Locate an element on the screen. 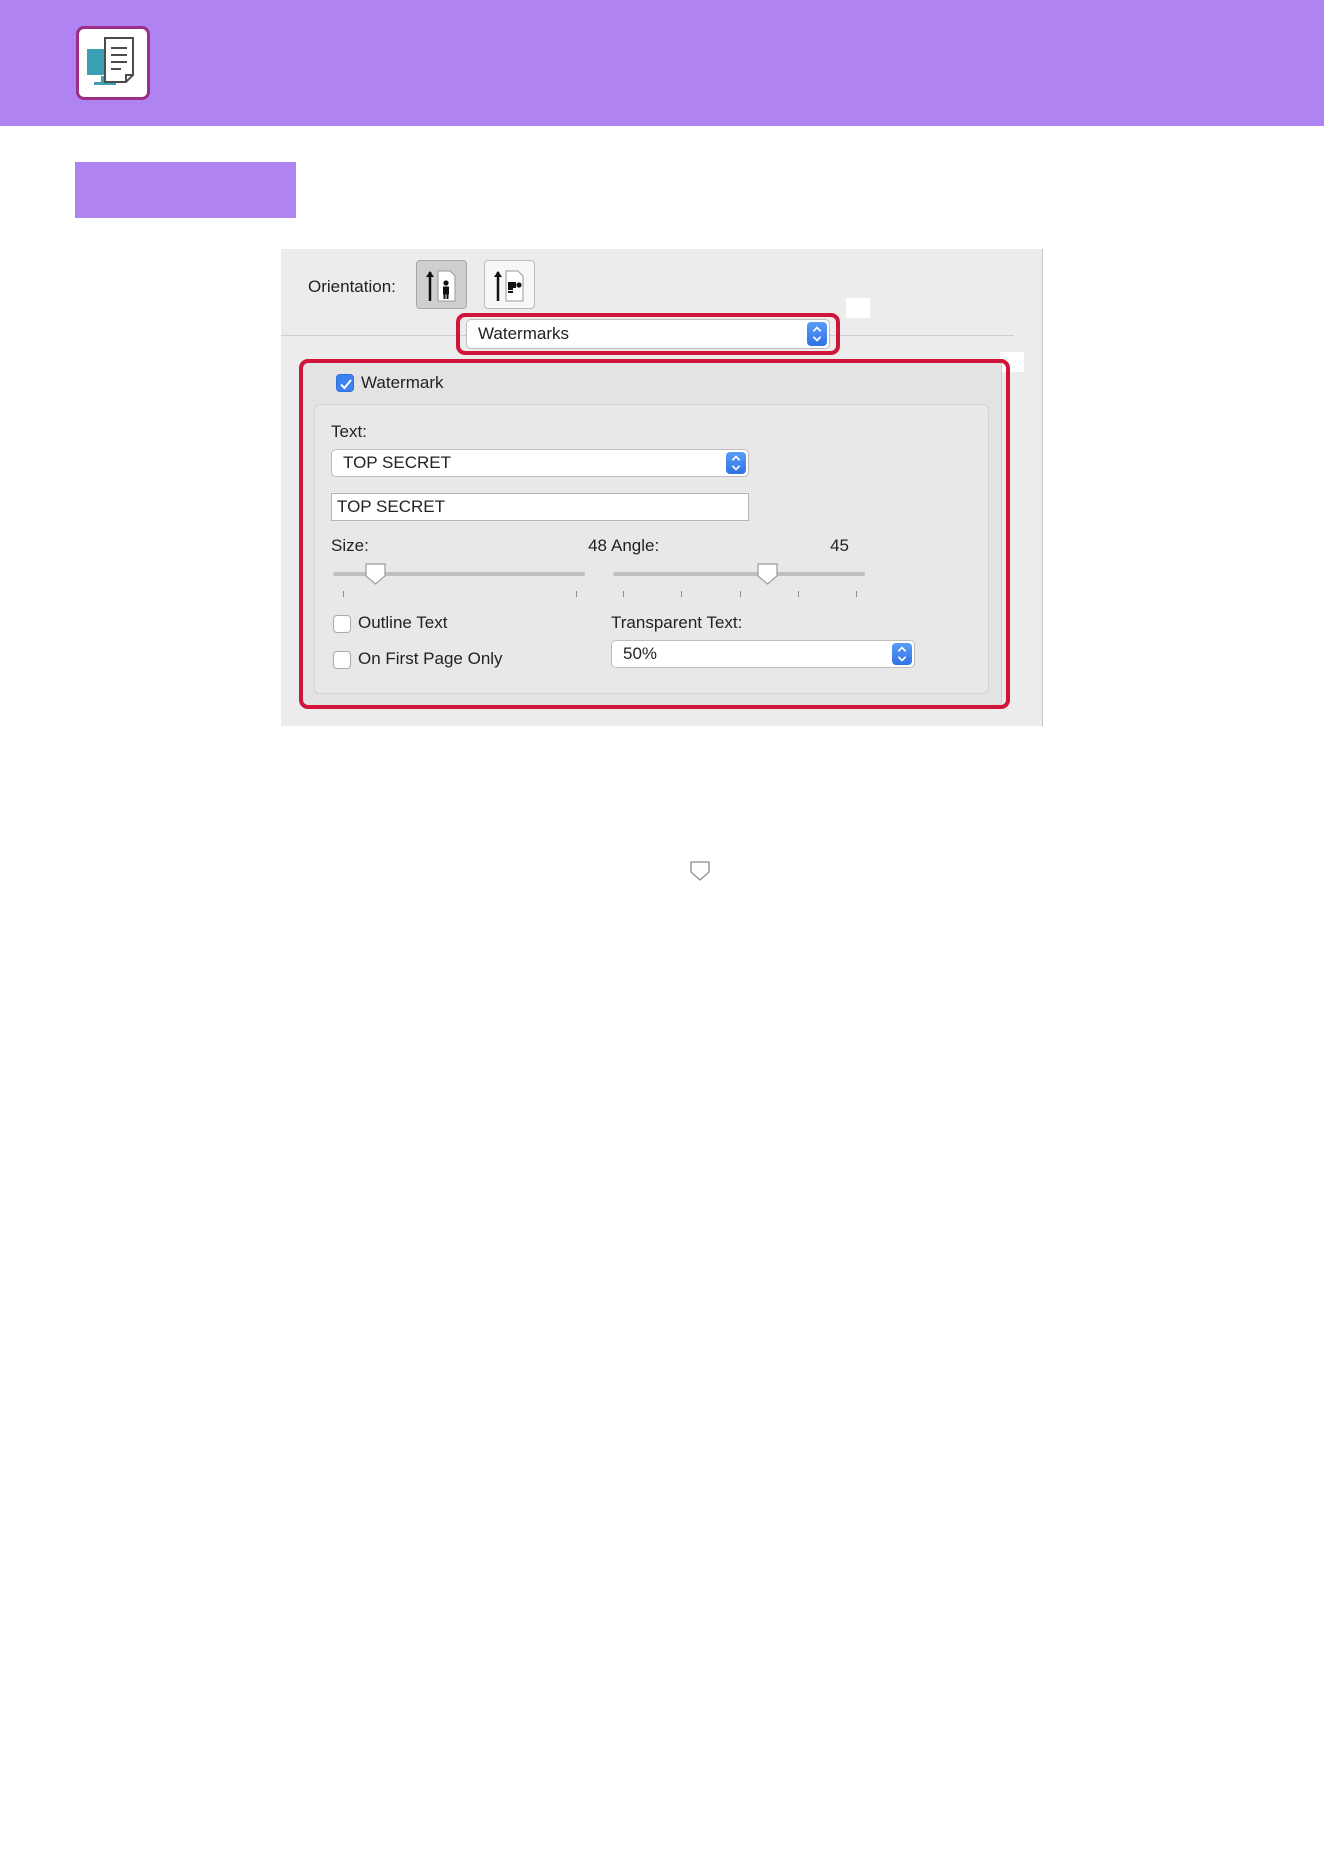  header-band is located at coordinates (662, 63).